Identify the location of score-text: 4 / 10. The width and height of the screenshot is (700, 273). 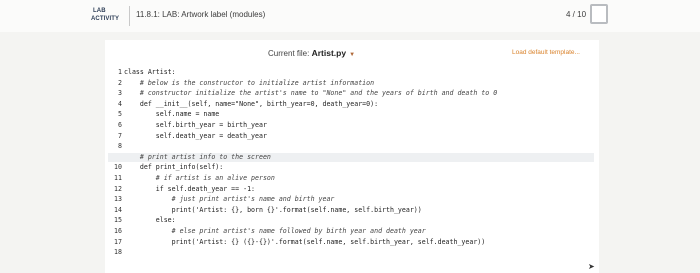
(576, 14).